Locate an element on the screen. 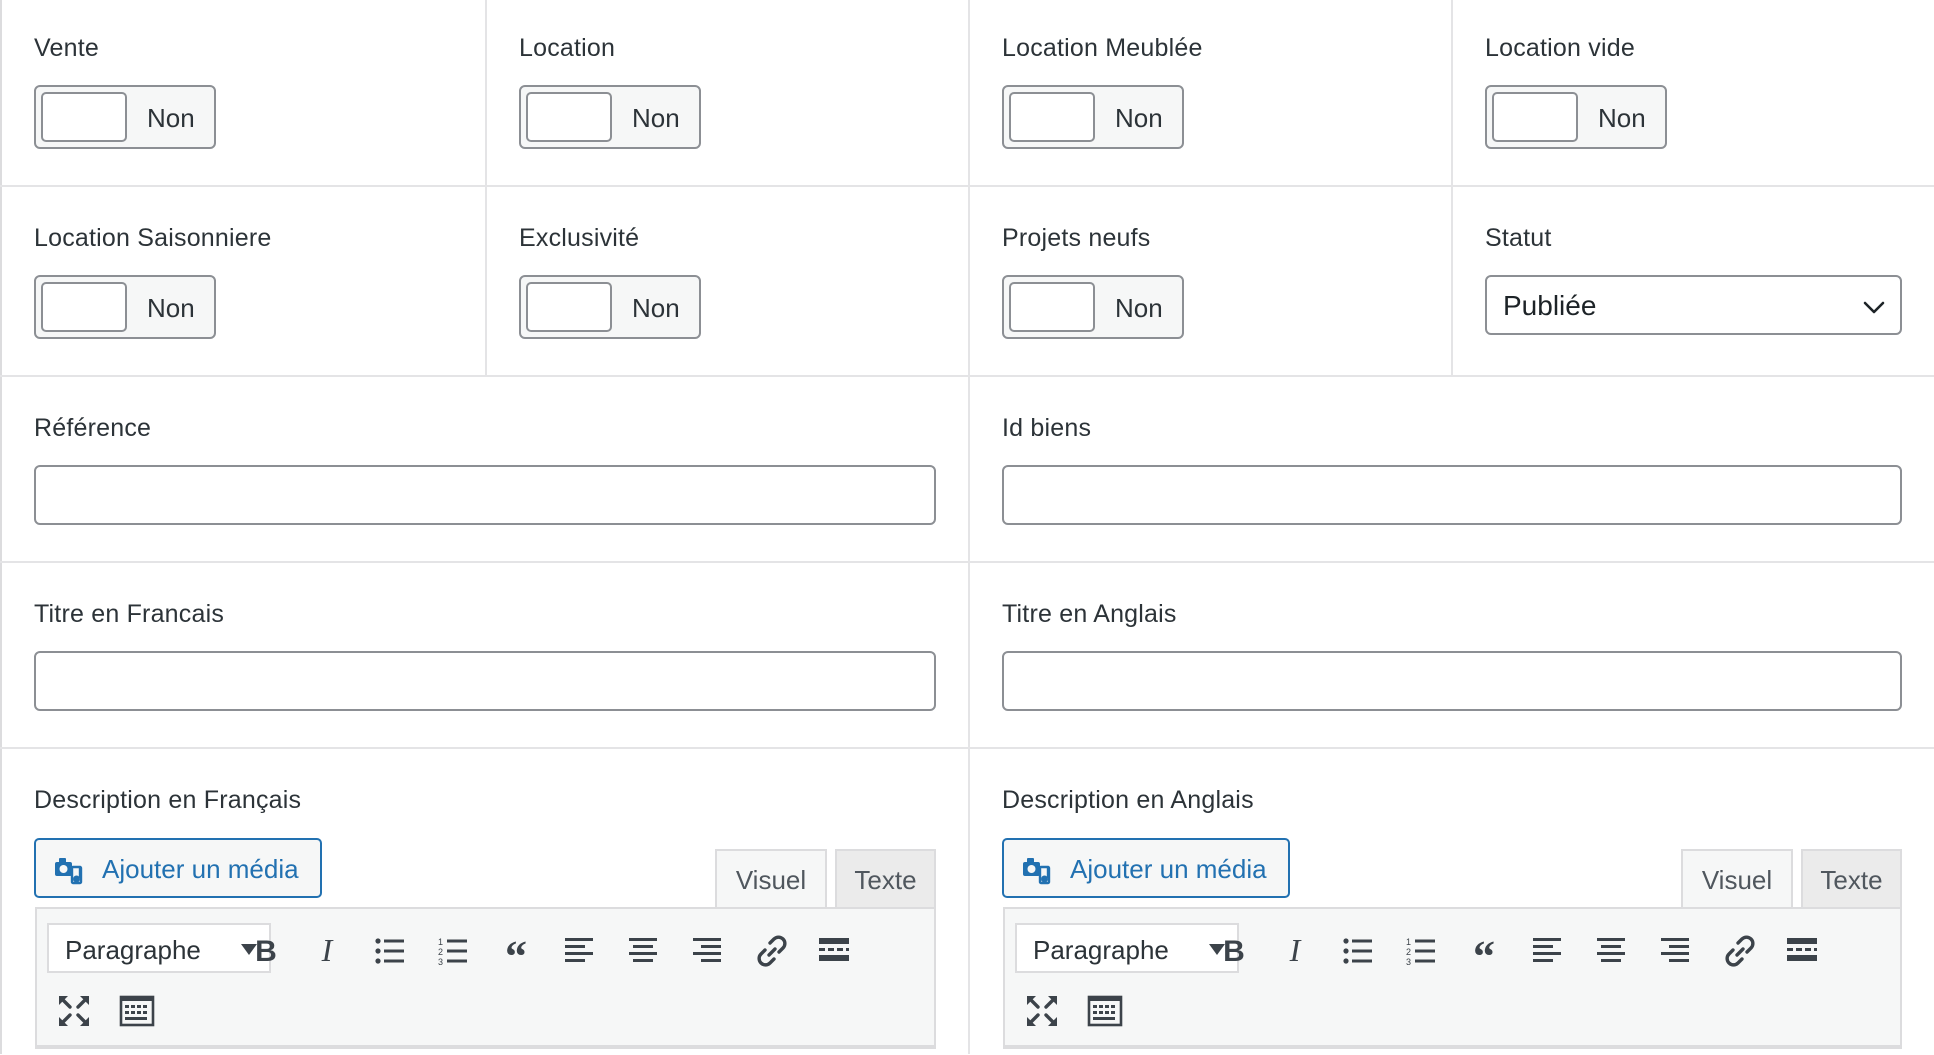 The image size is (1934, 1055). titre-fr-input is located at coordinates (485, 681).